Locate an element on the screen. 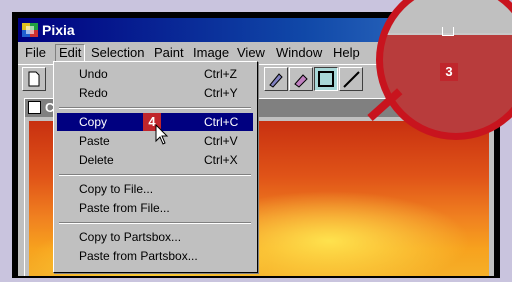  menu-paint: Paint is located at coordinates (169, 53).